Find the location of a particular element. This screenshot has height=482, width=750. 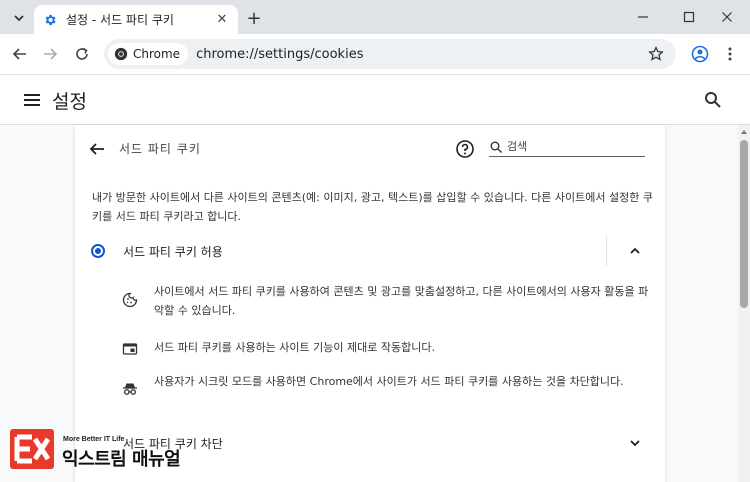

tab-settings: 설정 - 서드 파티 쿠키 ✕ is located at coordinates (136, 19).